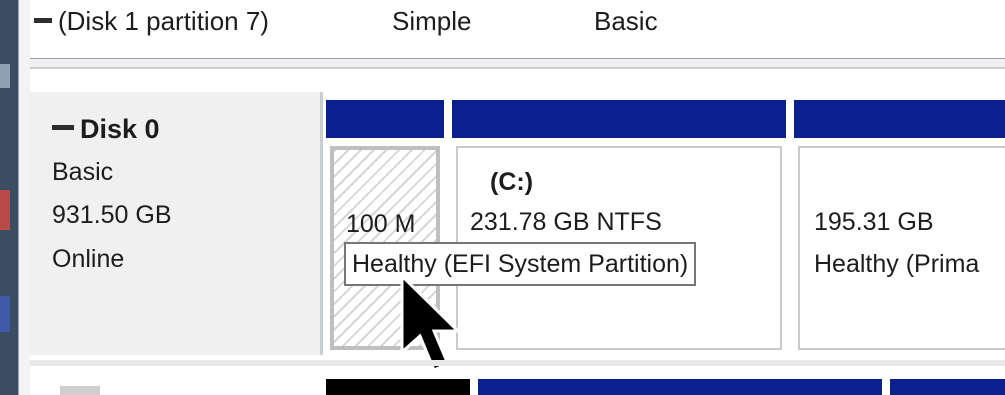  I want to click on disk-title: Disk 0, so click(106, 129).